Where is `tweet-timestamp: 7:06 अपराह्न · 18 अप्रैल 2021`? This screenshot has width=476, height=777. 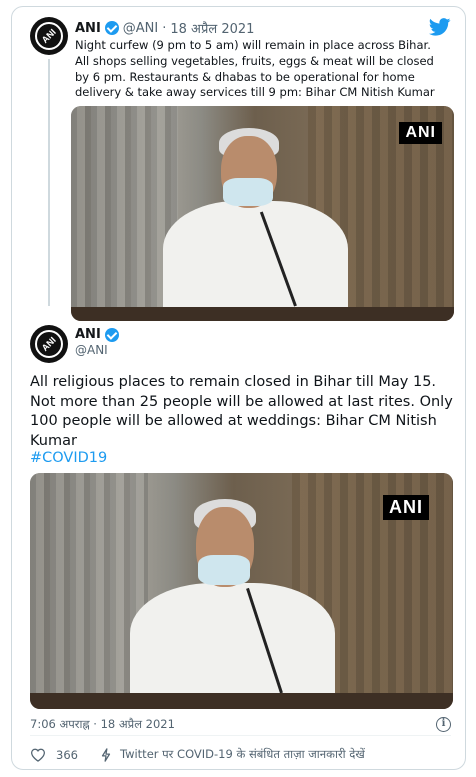
tweet-timestamp: 7:06 अपराह्न · 18 अप्रैल 2021 is located at coordinates (102, 724).